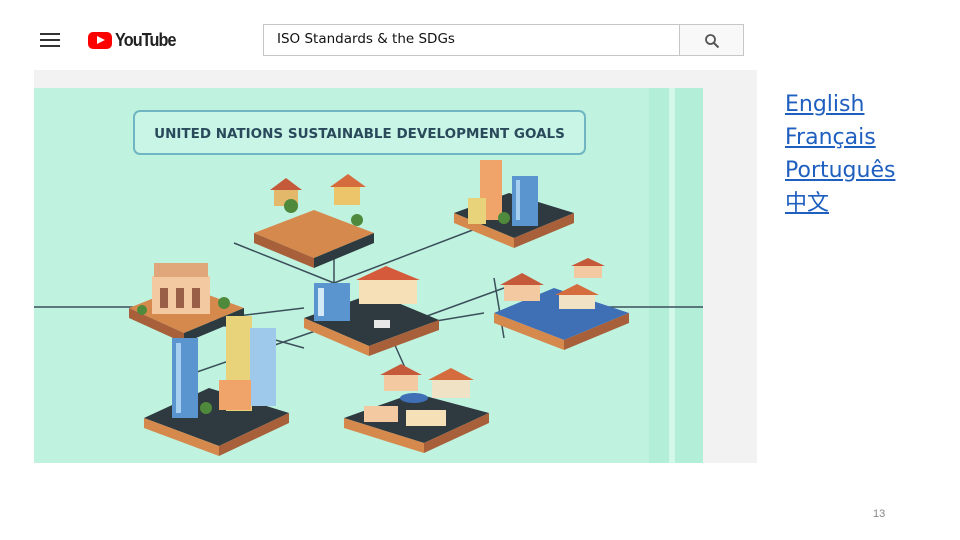 This screenshot has width=960, height=540. I want to click on youtube-logo: YouTube, so click(135, 40).